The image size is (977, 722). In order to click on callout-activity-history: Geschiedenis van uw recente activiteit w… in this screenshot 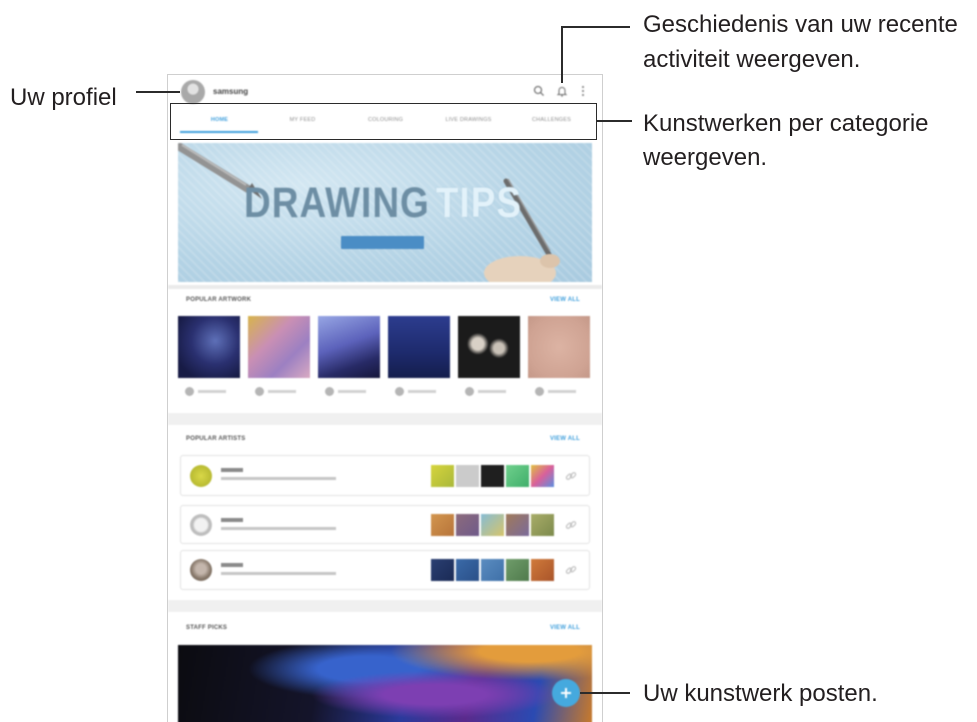, I will do `click(800, 42)`.